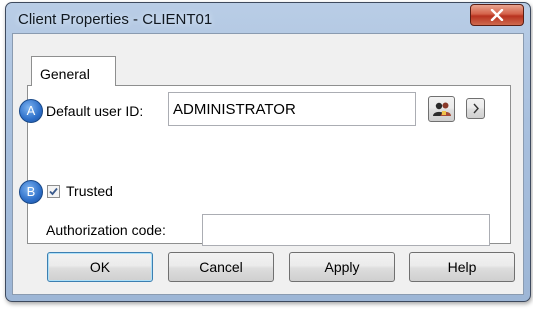 The width and height of the screenshot is (533, 311). I want to click on window-title: Client Properties - CLIENT01, so click(115, 19).